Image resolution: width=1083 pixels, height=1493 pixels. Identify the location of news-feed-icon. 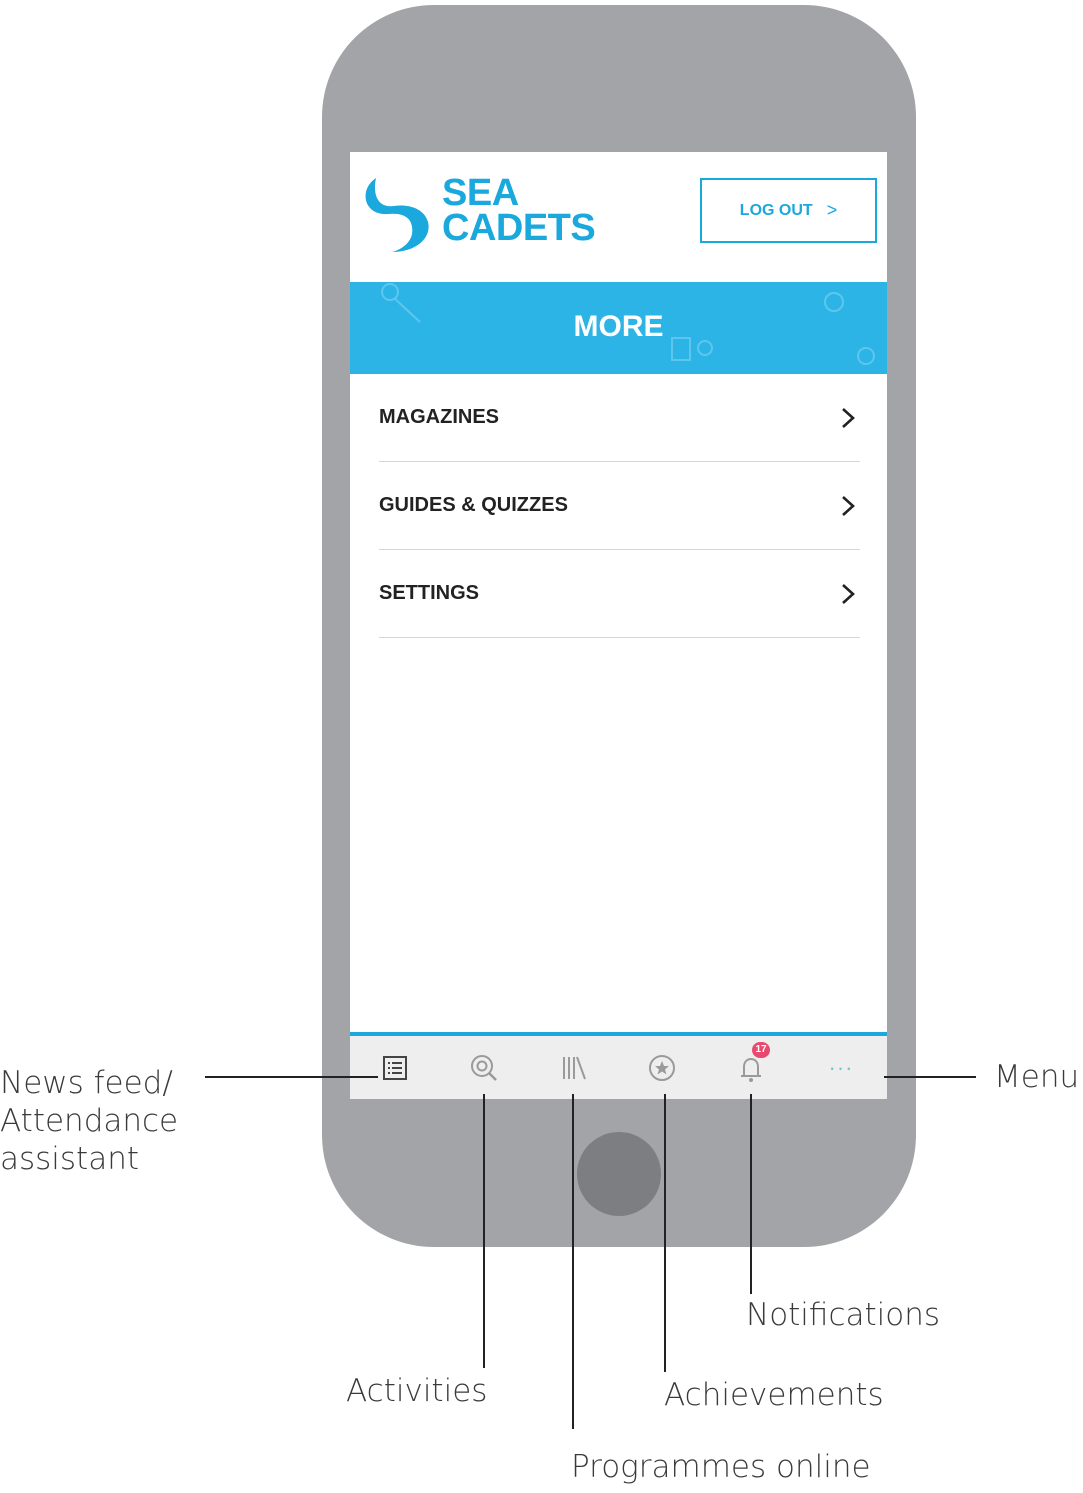
(394, 1067).